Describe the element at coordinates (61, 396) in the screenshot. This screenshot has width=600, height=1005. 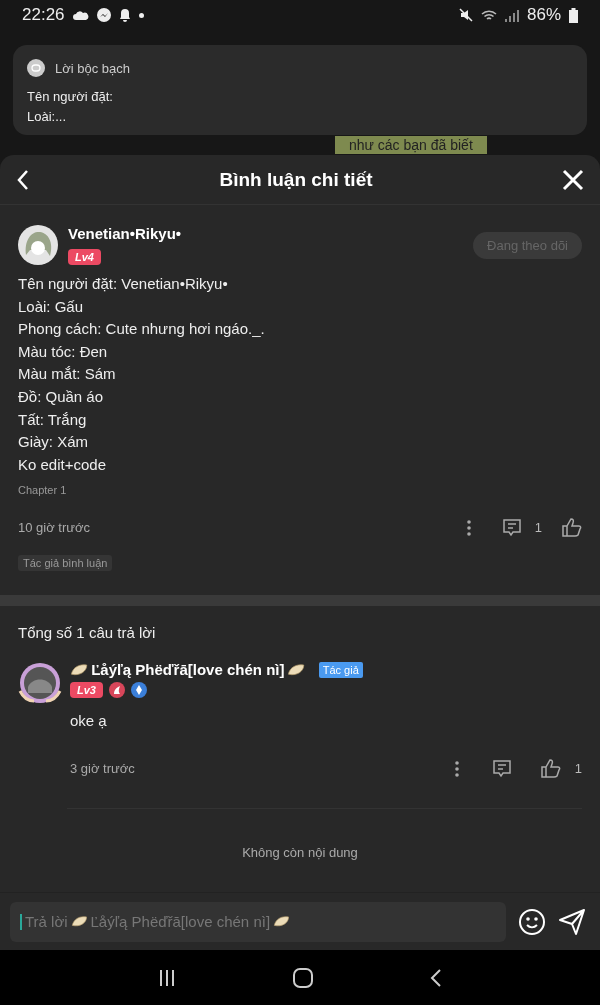
I see `comment-text: Đồ: Quần áo` at that location.